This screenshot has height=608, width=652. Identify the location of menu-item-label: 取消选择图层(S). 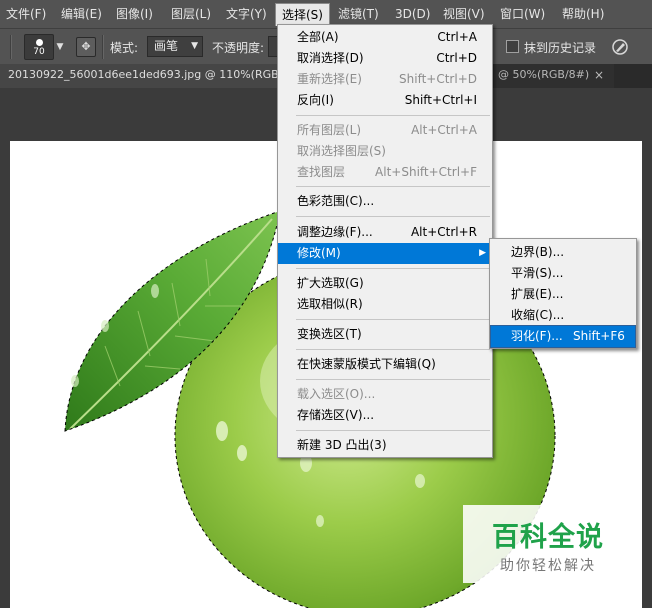
(341, 151).